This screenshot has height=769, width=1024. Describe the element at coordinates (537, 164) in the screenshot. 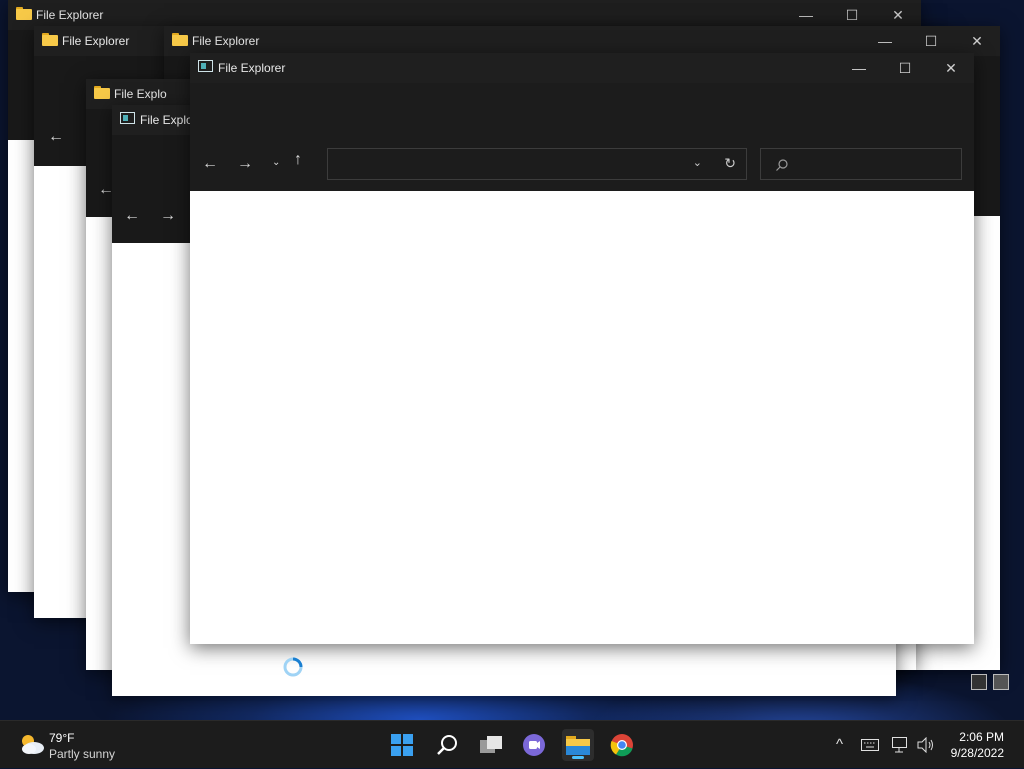

I see `address-bar: ⌄ ↻` at that location.